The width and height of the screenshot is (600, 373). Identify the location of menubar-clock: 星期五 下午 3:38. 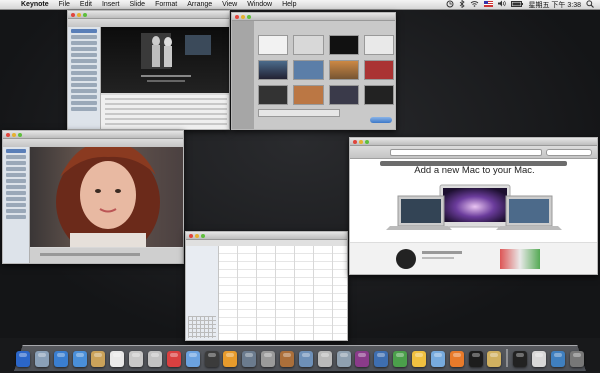
(554, 5).